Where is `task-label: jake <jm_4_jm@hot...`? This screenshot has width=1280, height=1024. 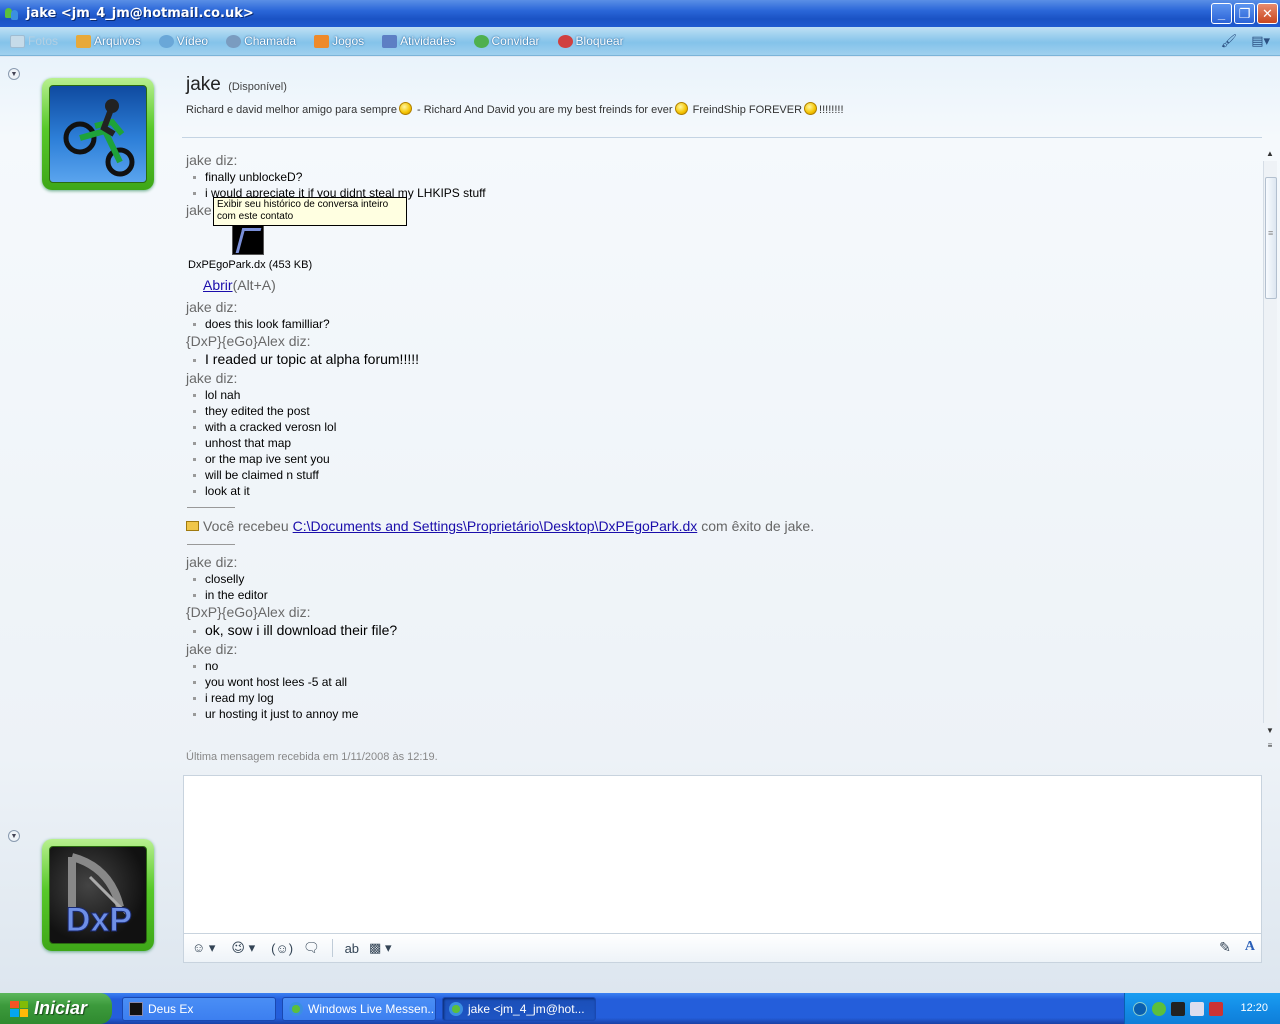 task-label: jake <jm_4_jm@hot... is located at coordinates (526, 1008).